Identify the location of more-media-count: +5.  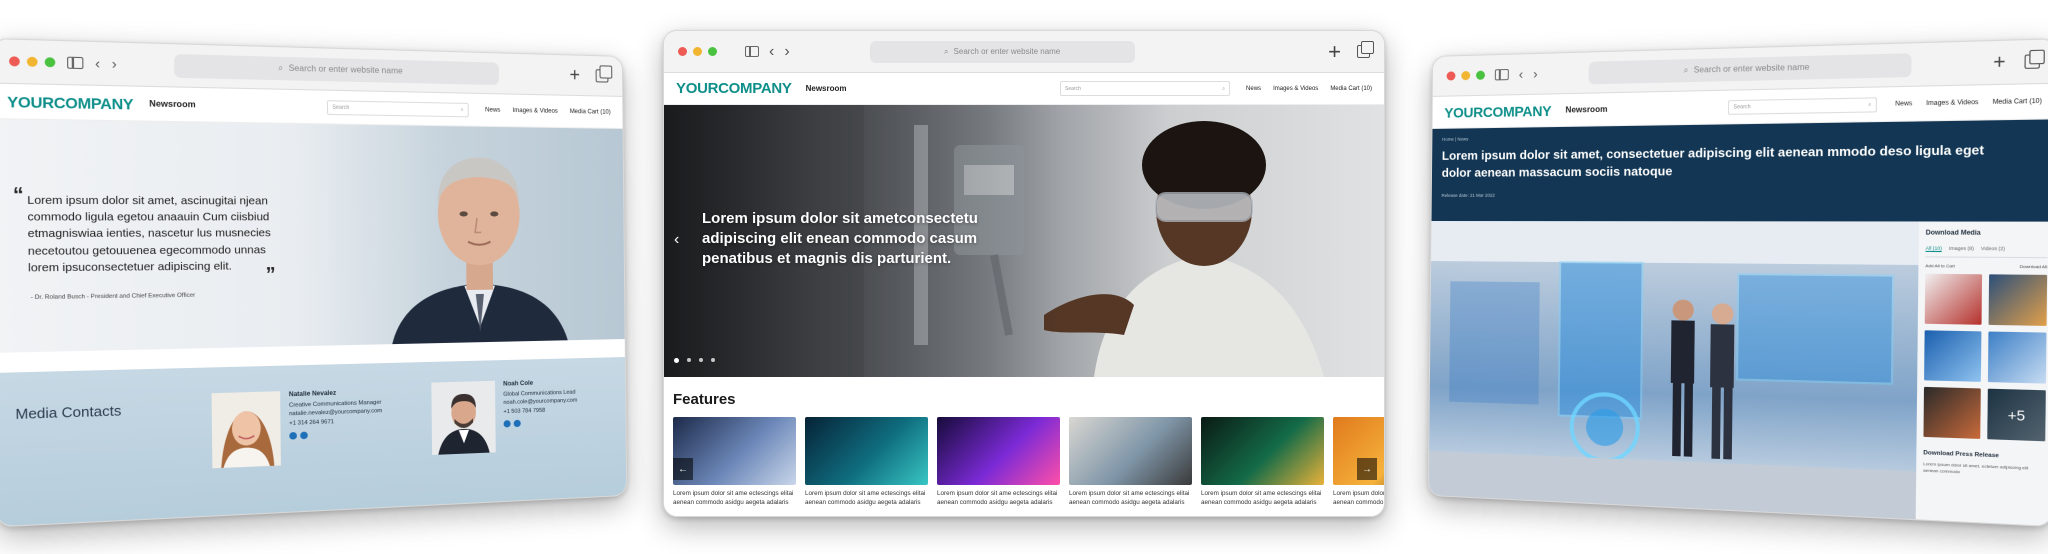
(2016, 415).